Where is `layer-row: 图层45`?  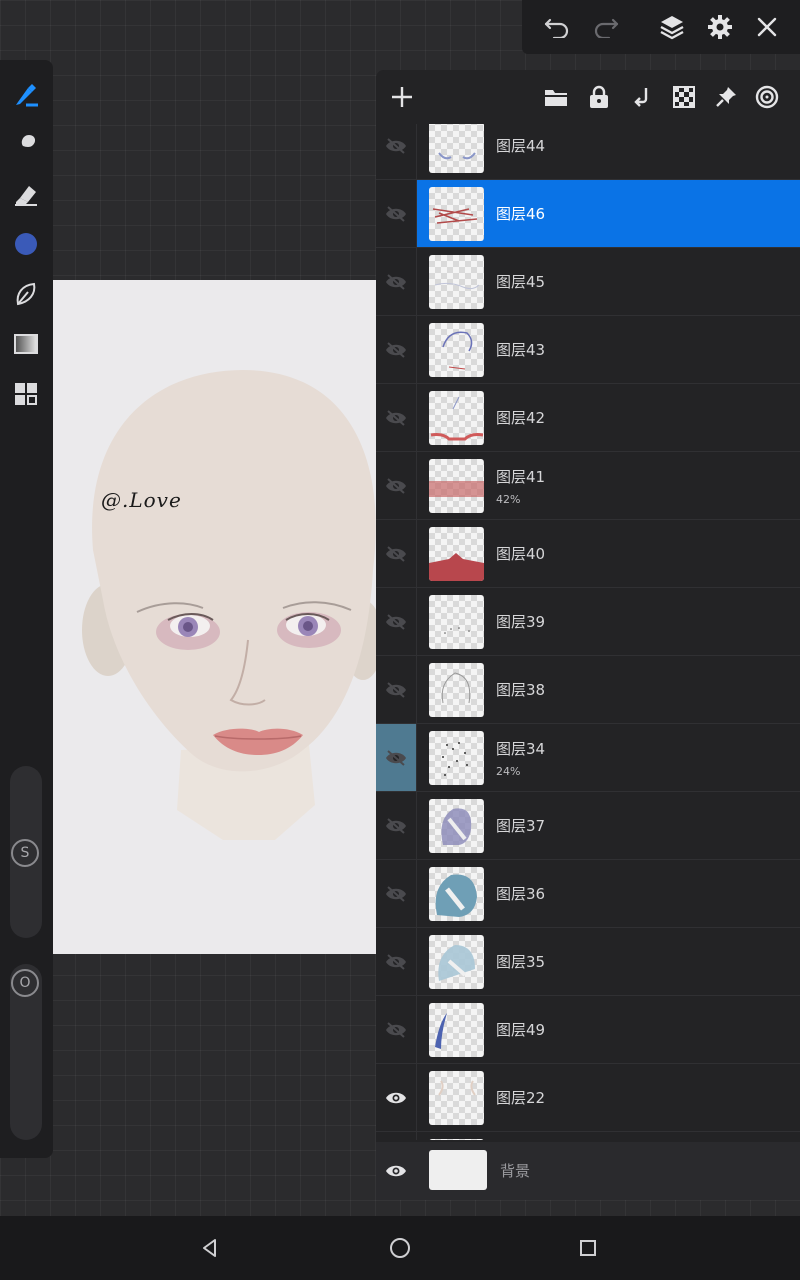 layer-row: 图层45 is located at coordinates (588, 282).